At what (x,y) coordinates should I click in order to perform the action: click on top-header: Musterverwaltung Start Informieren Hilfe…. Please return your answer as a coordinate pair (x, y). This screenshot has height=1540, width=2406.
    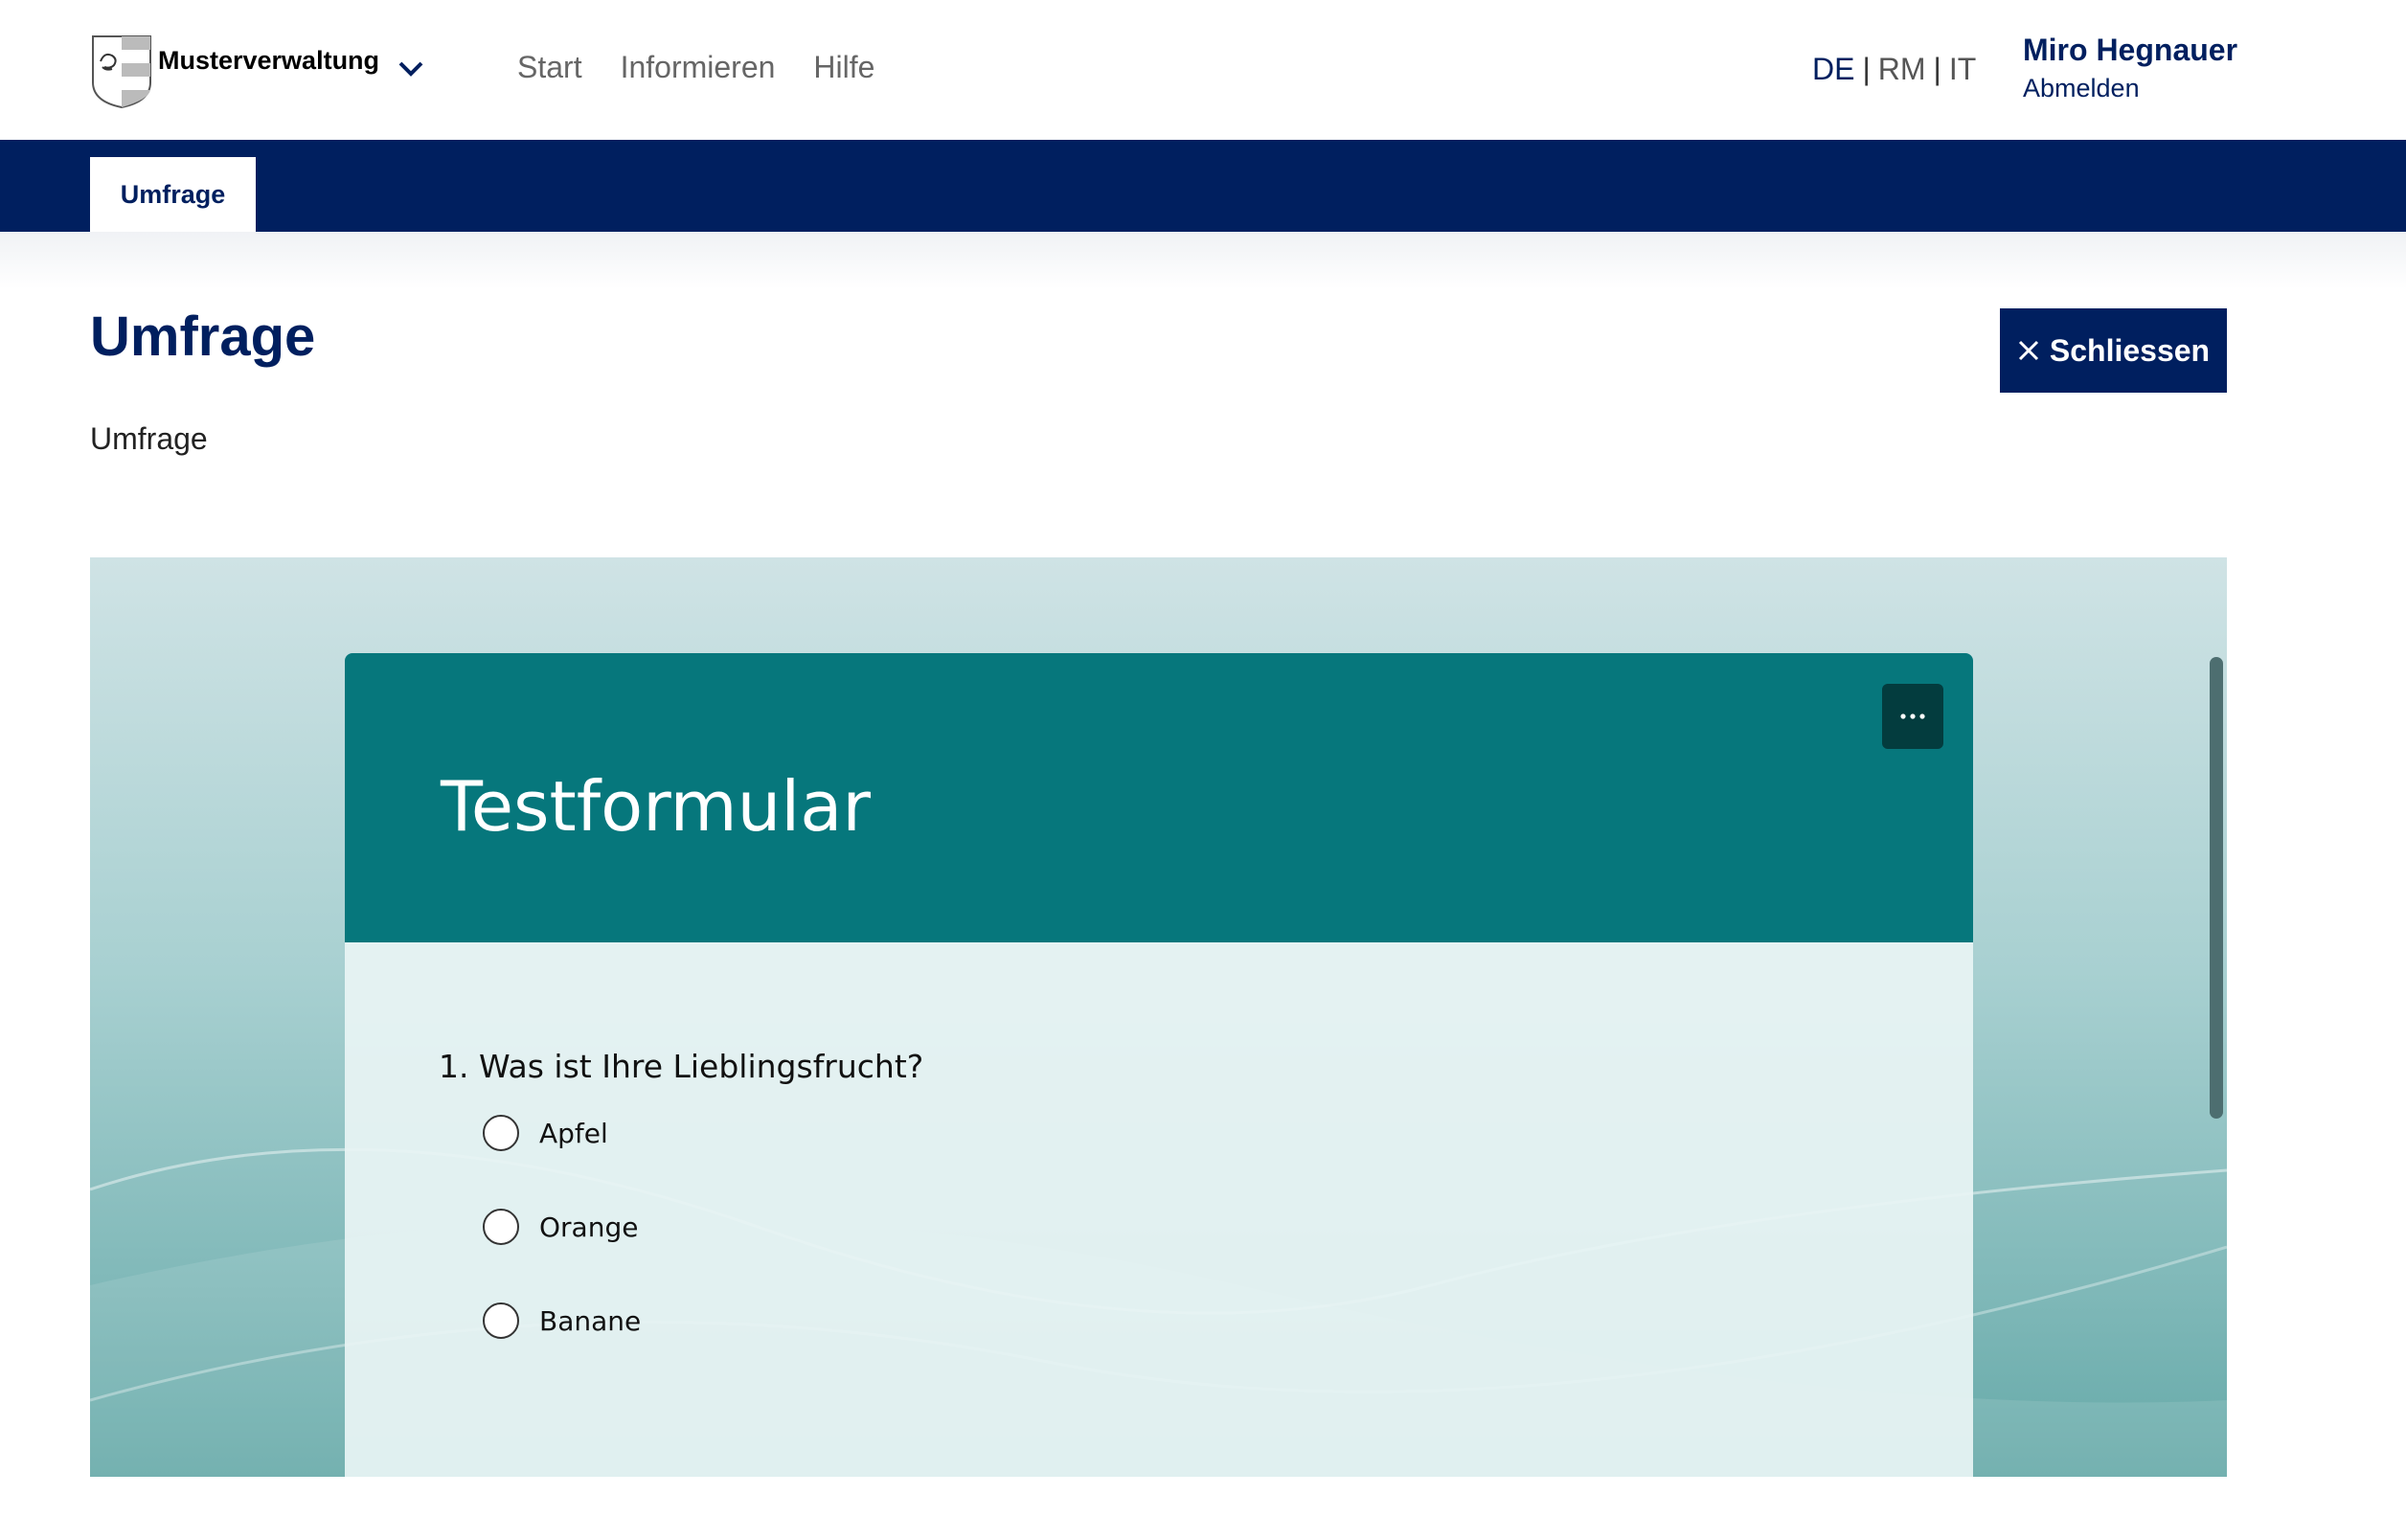
    Looking at the image, I should click on (1203, 70).